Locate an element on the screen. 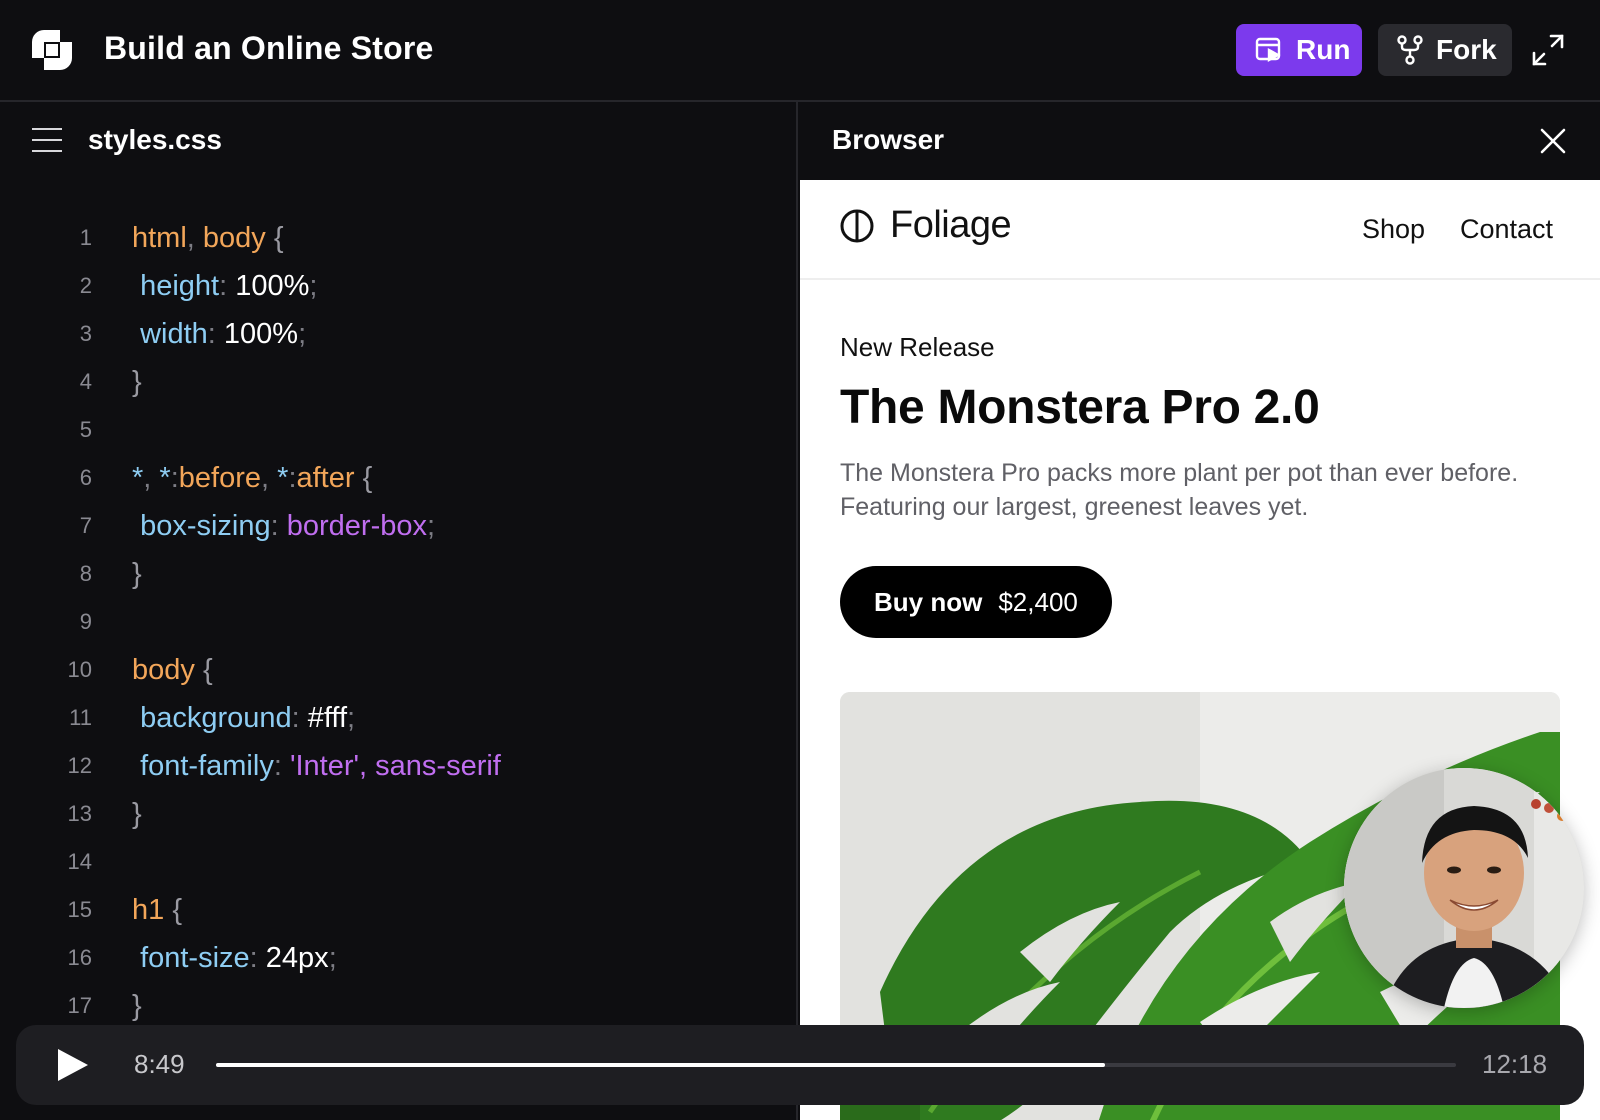 The image size is (1600, 1120). code-token: after is located at coordinates (325, 478).